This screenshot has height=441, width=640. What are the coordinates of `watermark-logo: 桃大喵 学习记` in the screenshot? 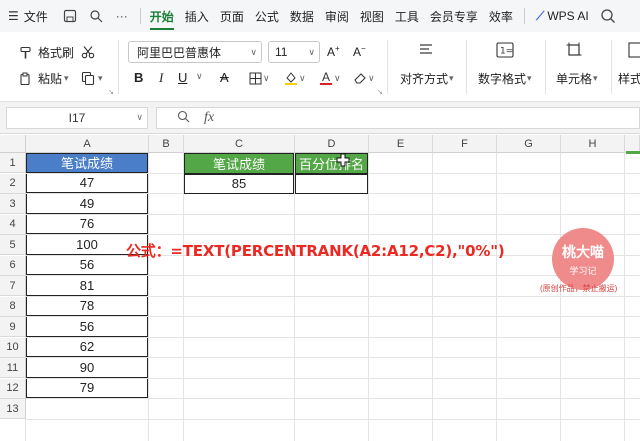 It's located at (583, 259).